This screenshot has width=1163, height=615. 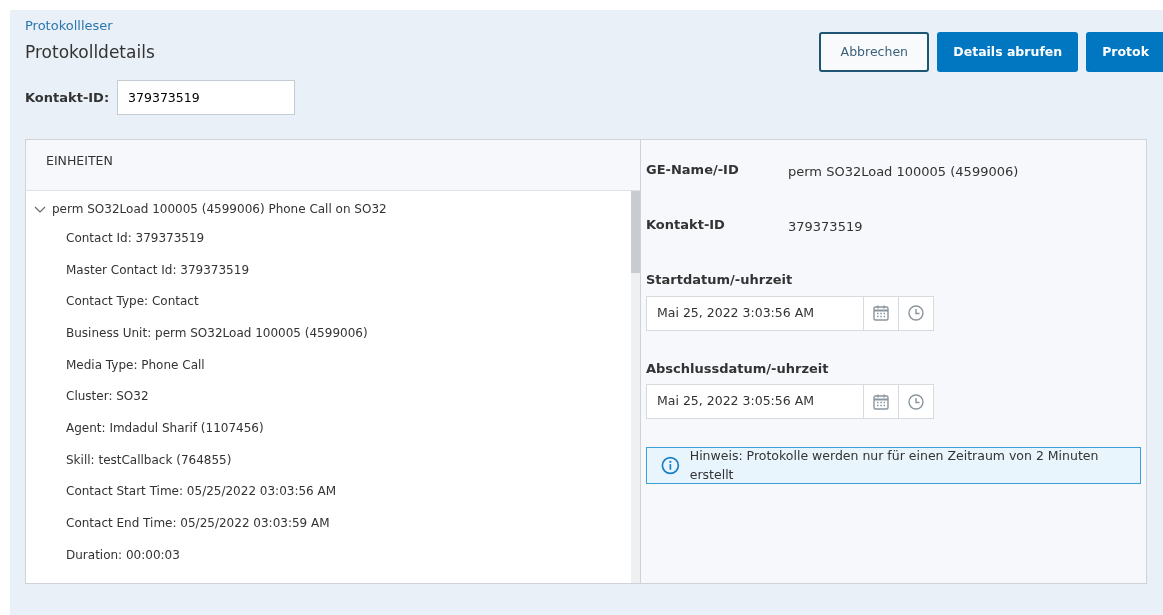 What do you see at coordinates (686, 225) in the screenshot?
I see `detail-label: Kontakt-ID` at bounding box center [686, 225].